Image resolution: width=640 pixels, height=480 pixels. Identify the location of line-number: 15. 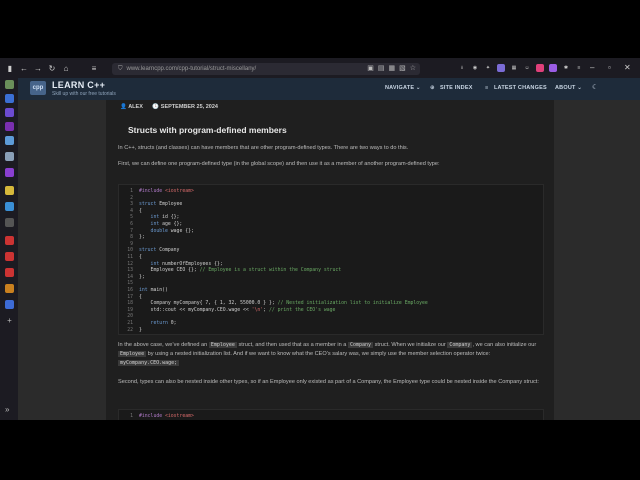
(130, 284).